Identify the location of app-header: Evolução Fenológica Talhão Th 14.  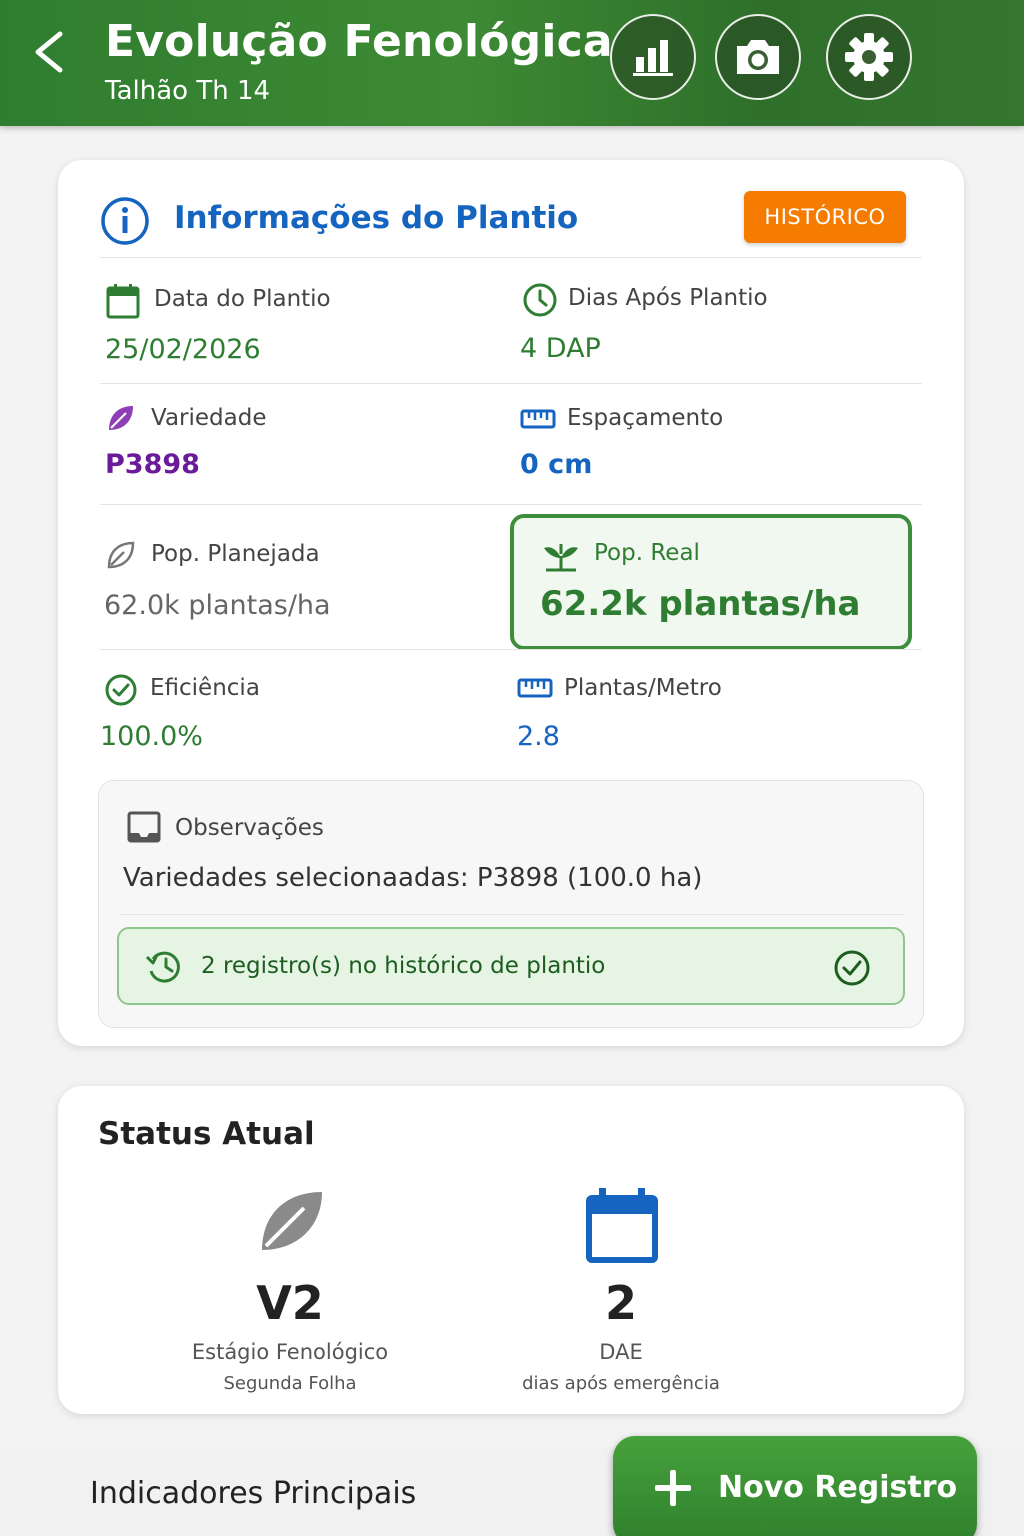
(512, 63).